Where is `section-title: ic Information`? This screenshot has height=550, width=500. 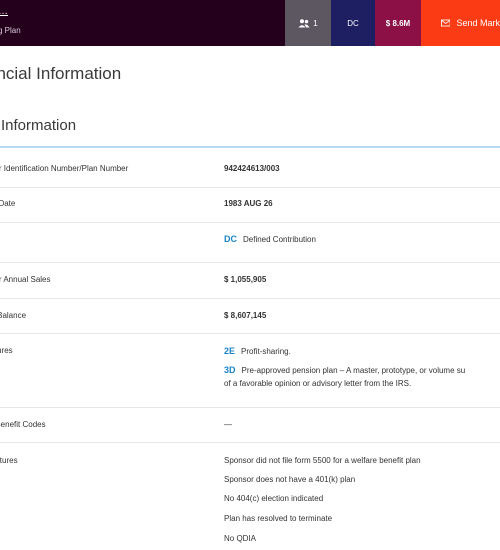
section-title: ic Information is located at coordinates (38, 125).